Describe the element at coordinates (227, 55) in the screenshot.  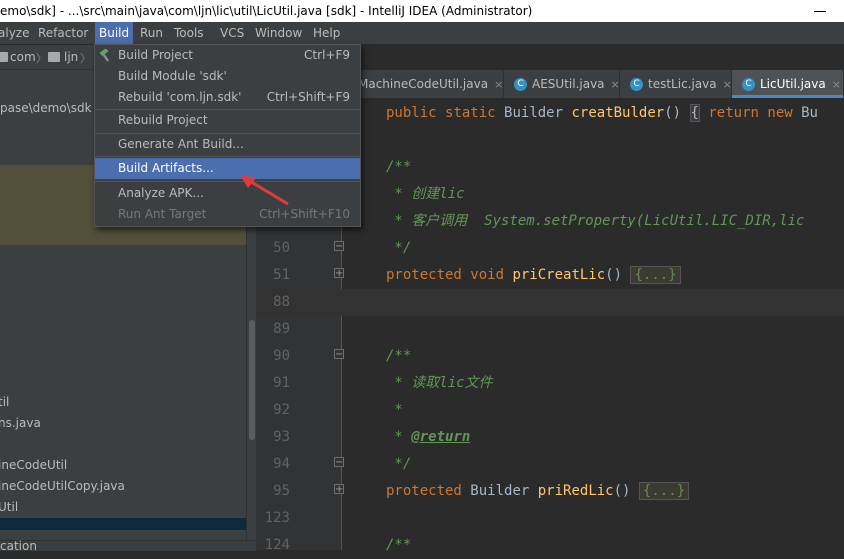
I see `menu-item-build-project: Build Project Ctrl+F9` at that location.